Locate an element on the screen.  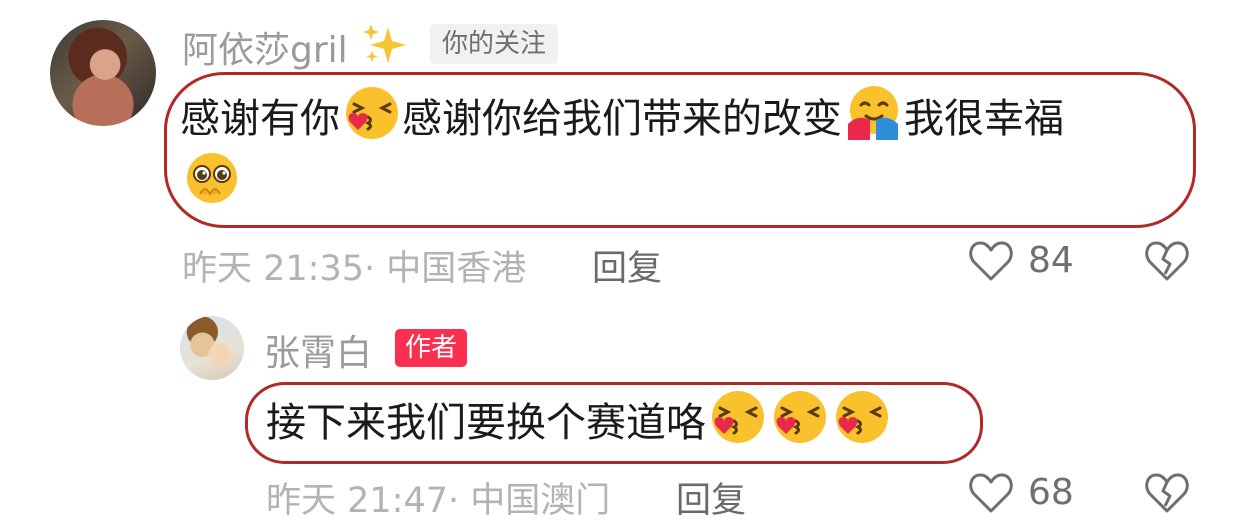
following-badge: 你的关注 is located at coordinates (494, 44).